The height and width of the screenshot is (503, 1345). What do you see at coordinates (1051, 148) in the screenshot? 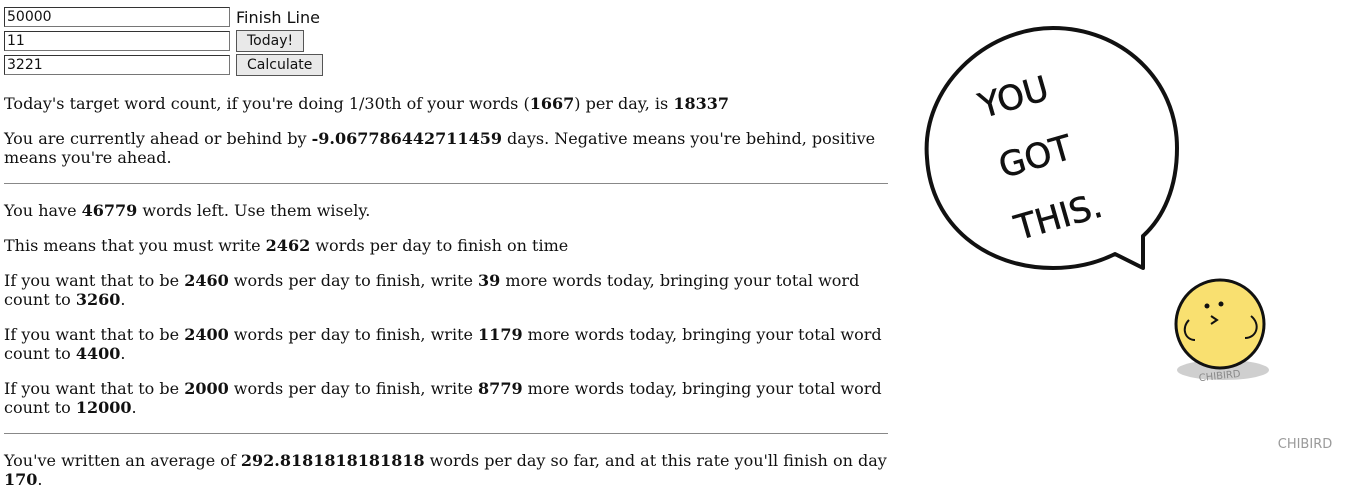
I see `speech-bubble: YOU GOT THIS.` at bounding box center [1051, 148].